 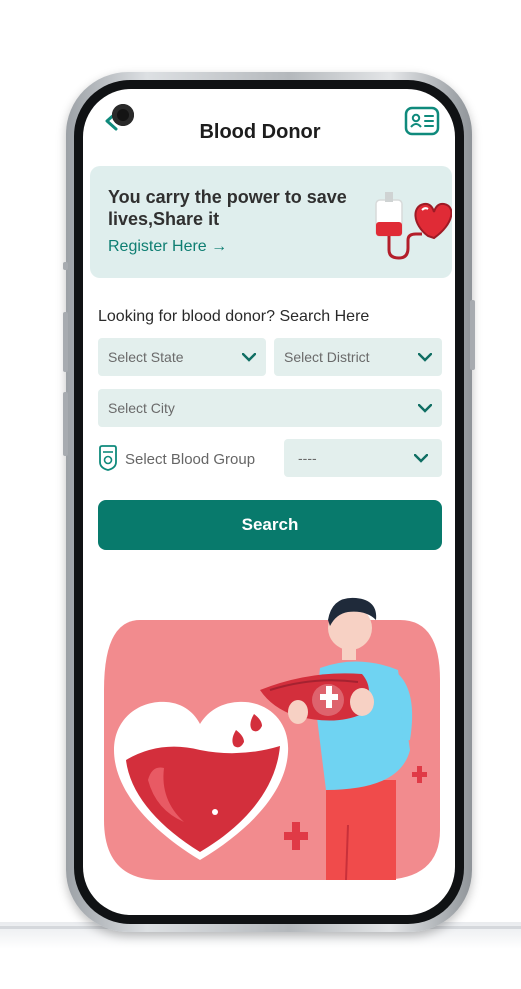 I want to click on district-select: Select District, so click(x=358, y=357).